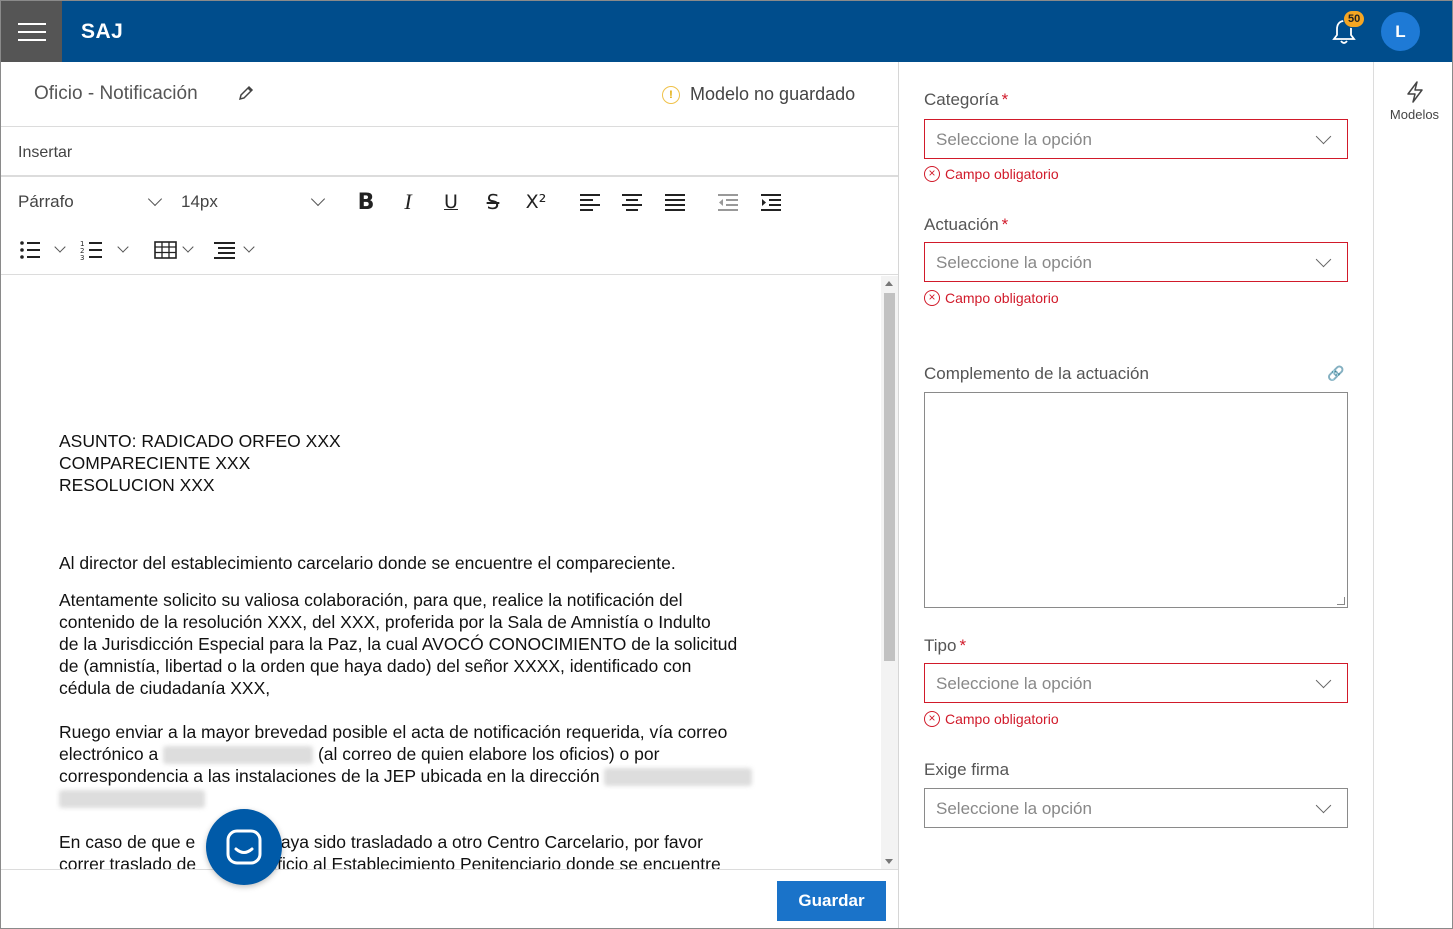 The width and height of the screenshot is (1453, 929). What do you see at coordinates (199, 202) in the screenshot?
I see `font-size-select: 14px` at bounding box center [199, 202].